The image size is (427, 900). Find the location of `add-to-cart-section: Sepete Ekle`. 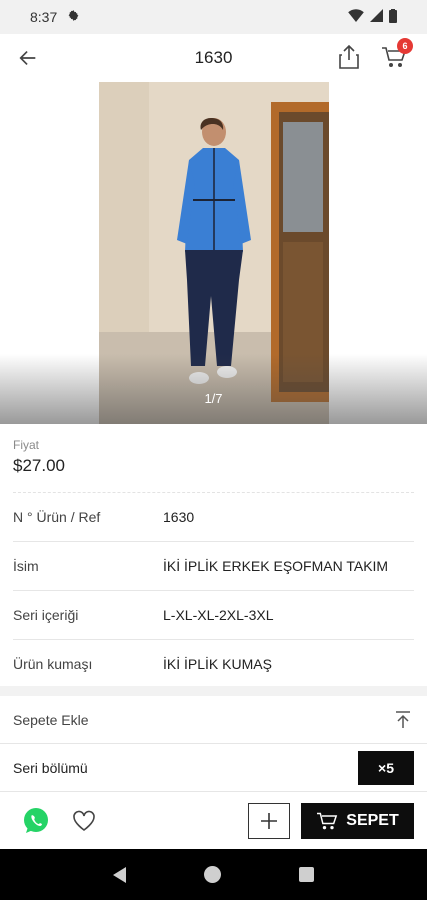

add-to-cart-section: Sepete Ekle is located at coordinates (213, 720).